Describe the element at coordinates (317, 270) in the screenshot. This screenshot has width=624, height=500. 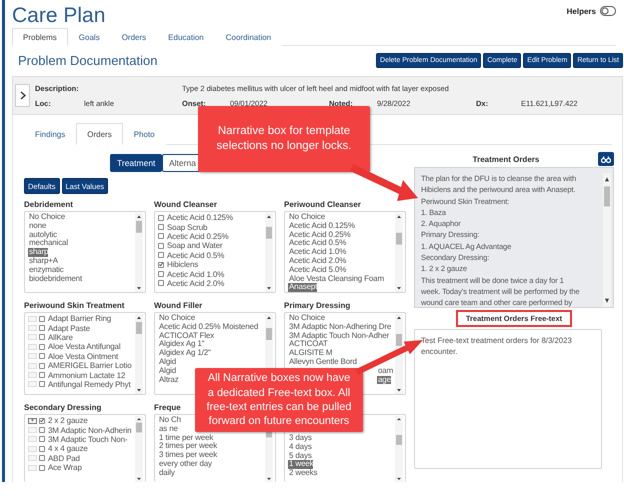
I see `list-option: Acetic Acid 5.0%` at that location.